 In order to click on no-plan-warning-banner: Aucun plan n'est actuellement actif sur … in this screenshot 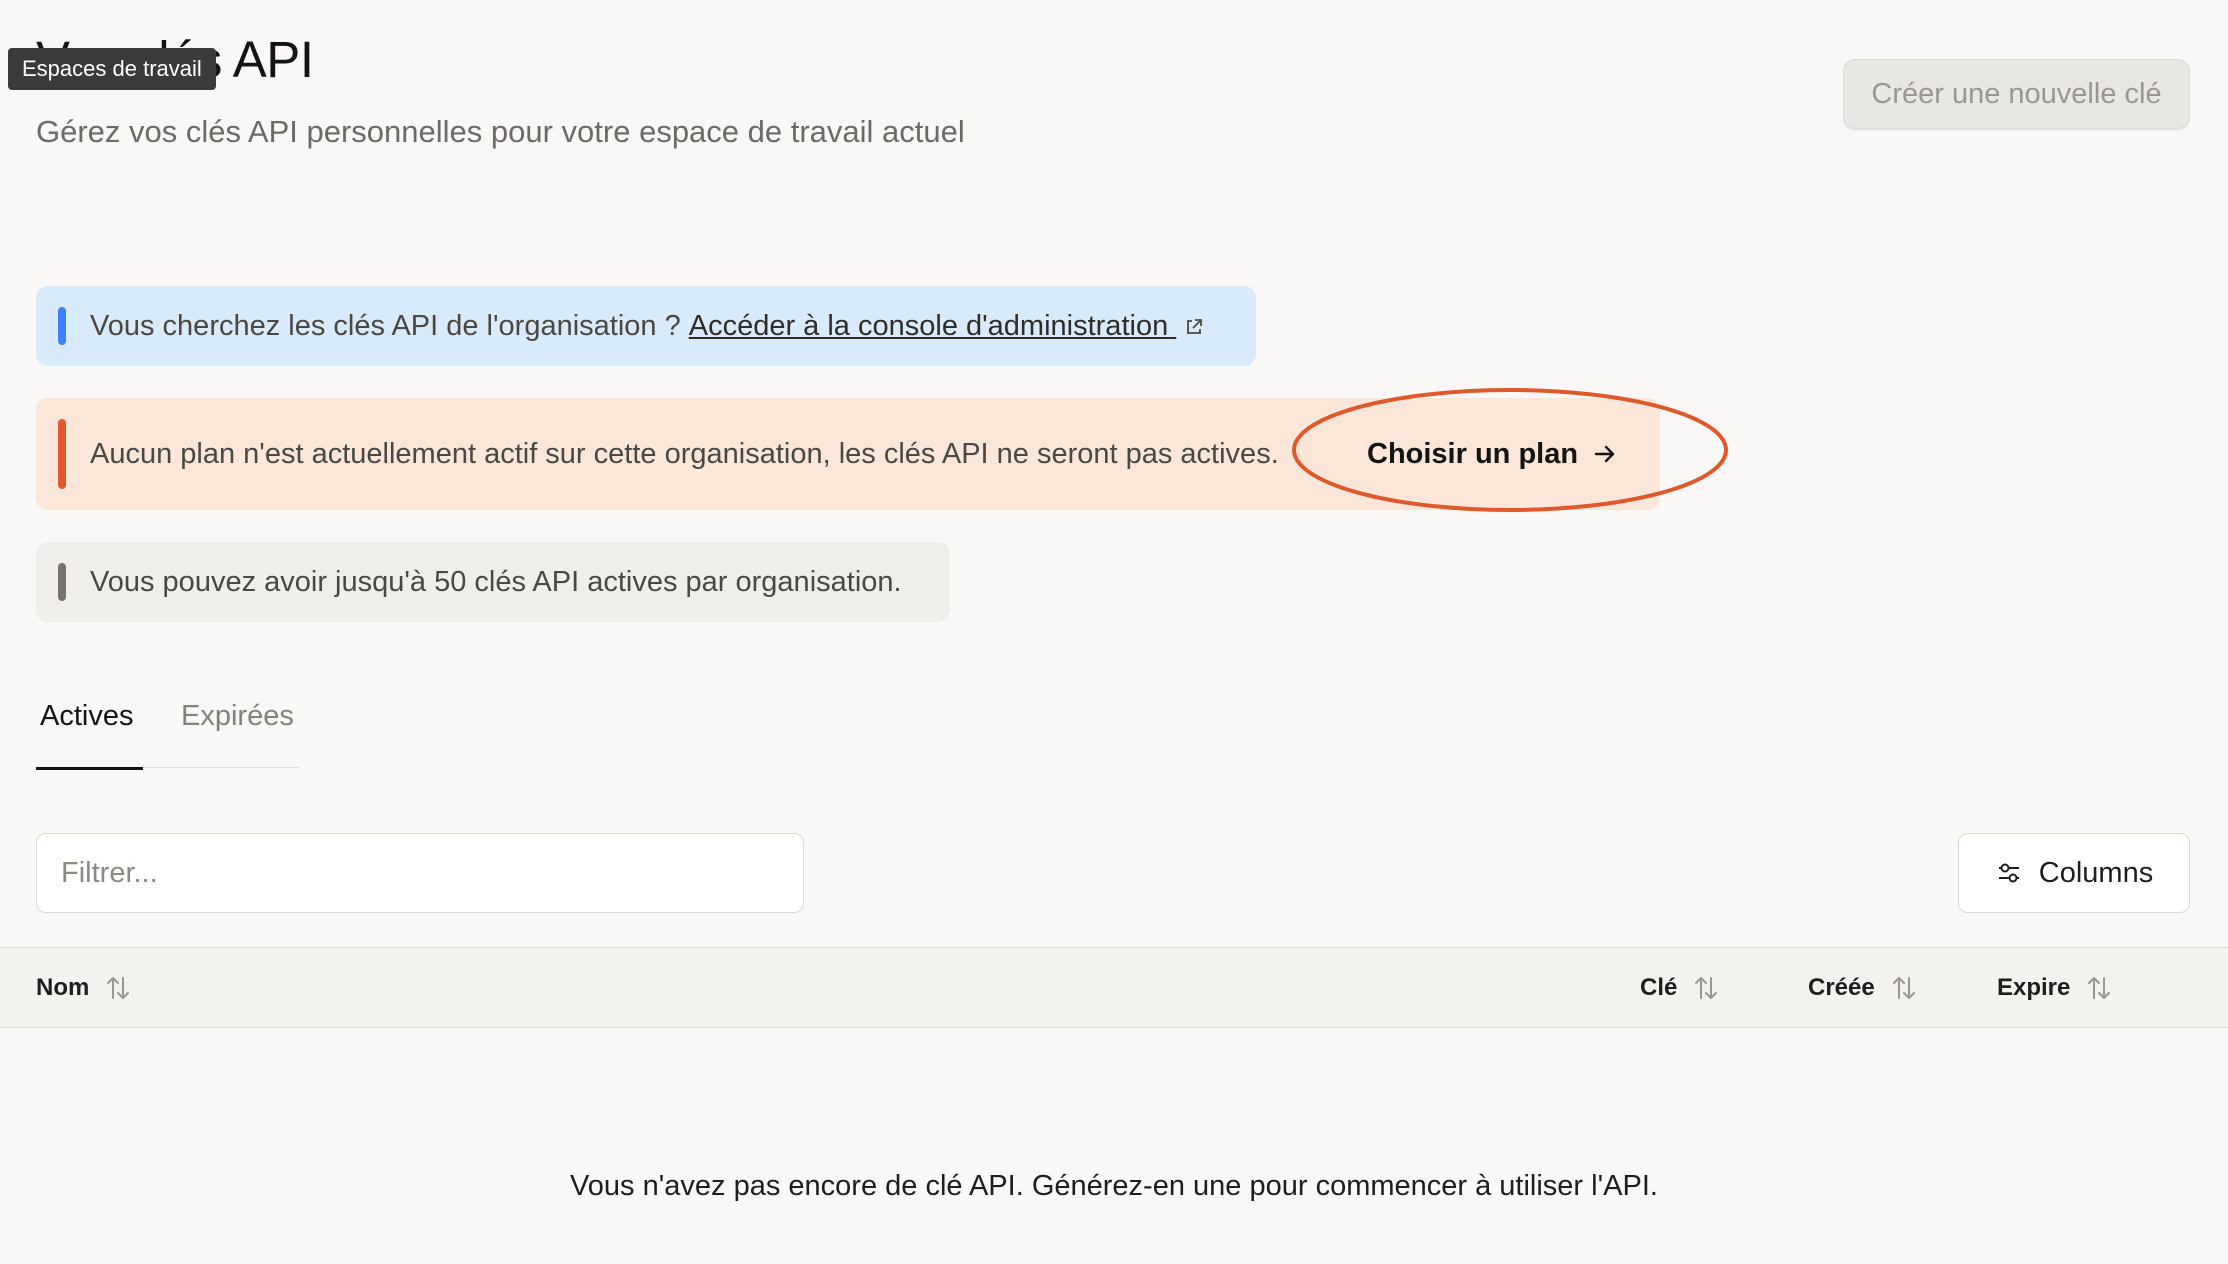, I will do `click(848, 454)`.